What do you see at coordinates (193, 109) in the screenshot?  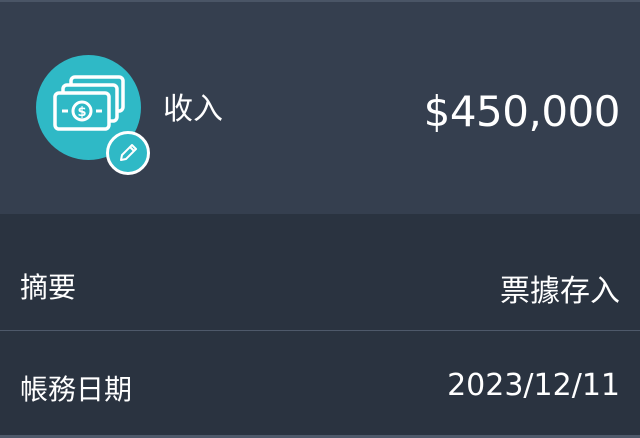 I see `category-label: 收入` at bounding box center [193, 109].